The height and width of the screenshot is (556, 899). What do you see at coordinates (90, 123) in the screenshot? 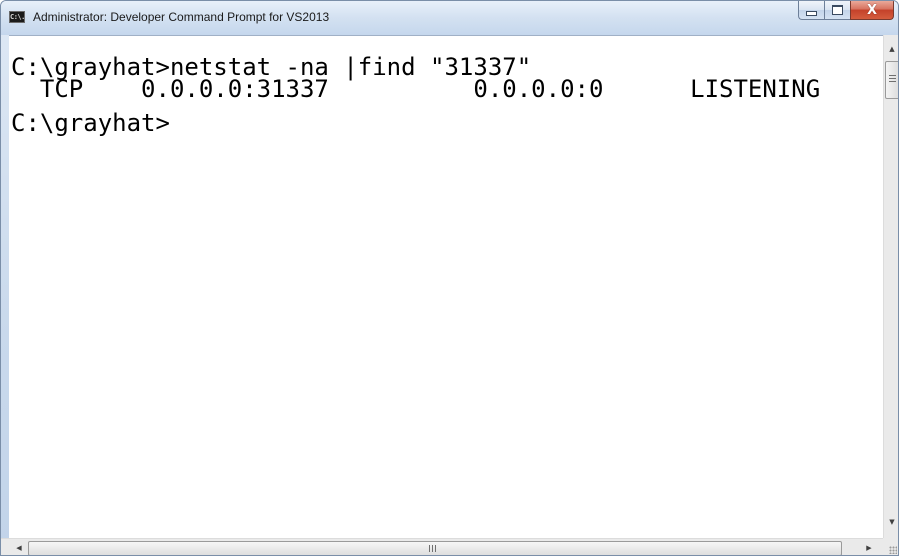
I see `console-line-prompt: C:\grayhat>` at bounding box center [90, 123].